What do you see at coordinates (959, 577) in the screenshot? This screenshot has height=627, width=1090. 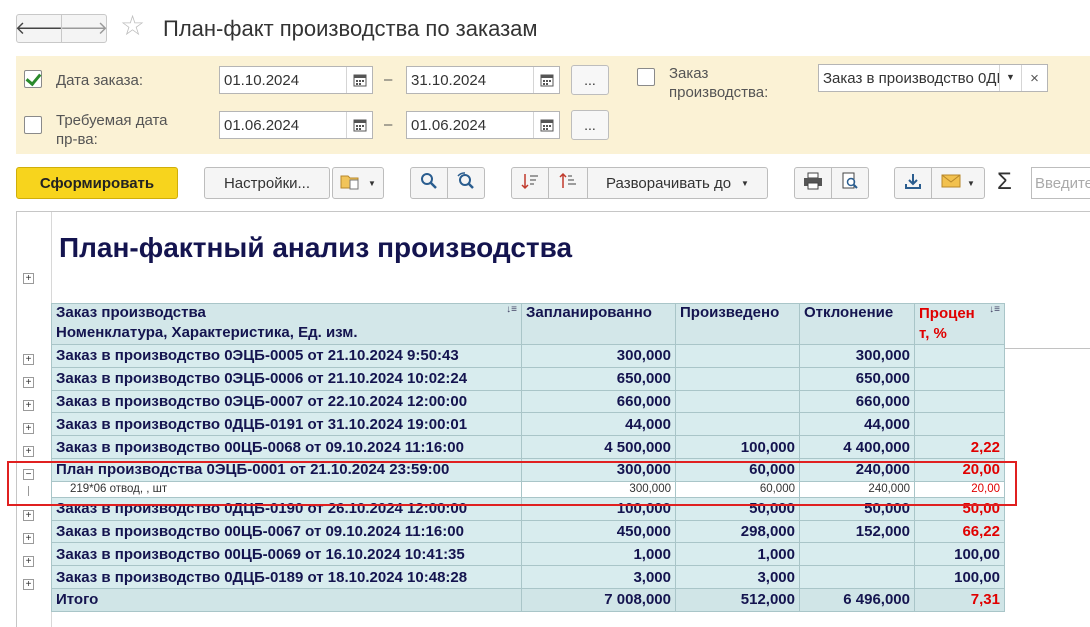 I see `row-percent: 100,00` at bounding box center [959, 577].